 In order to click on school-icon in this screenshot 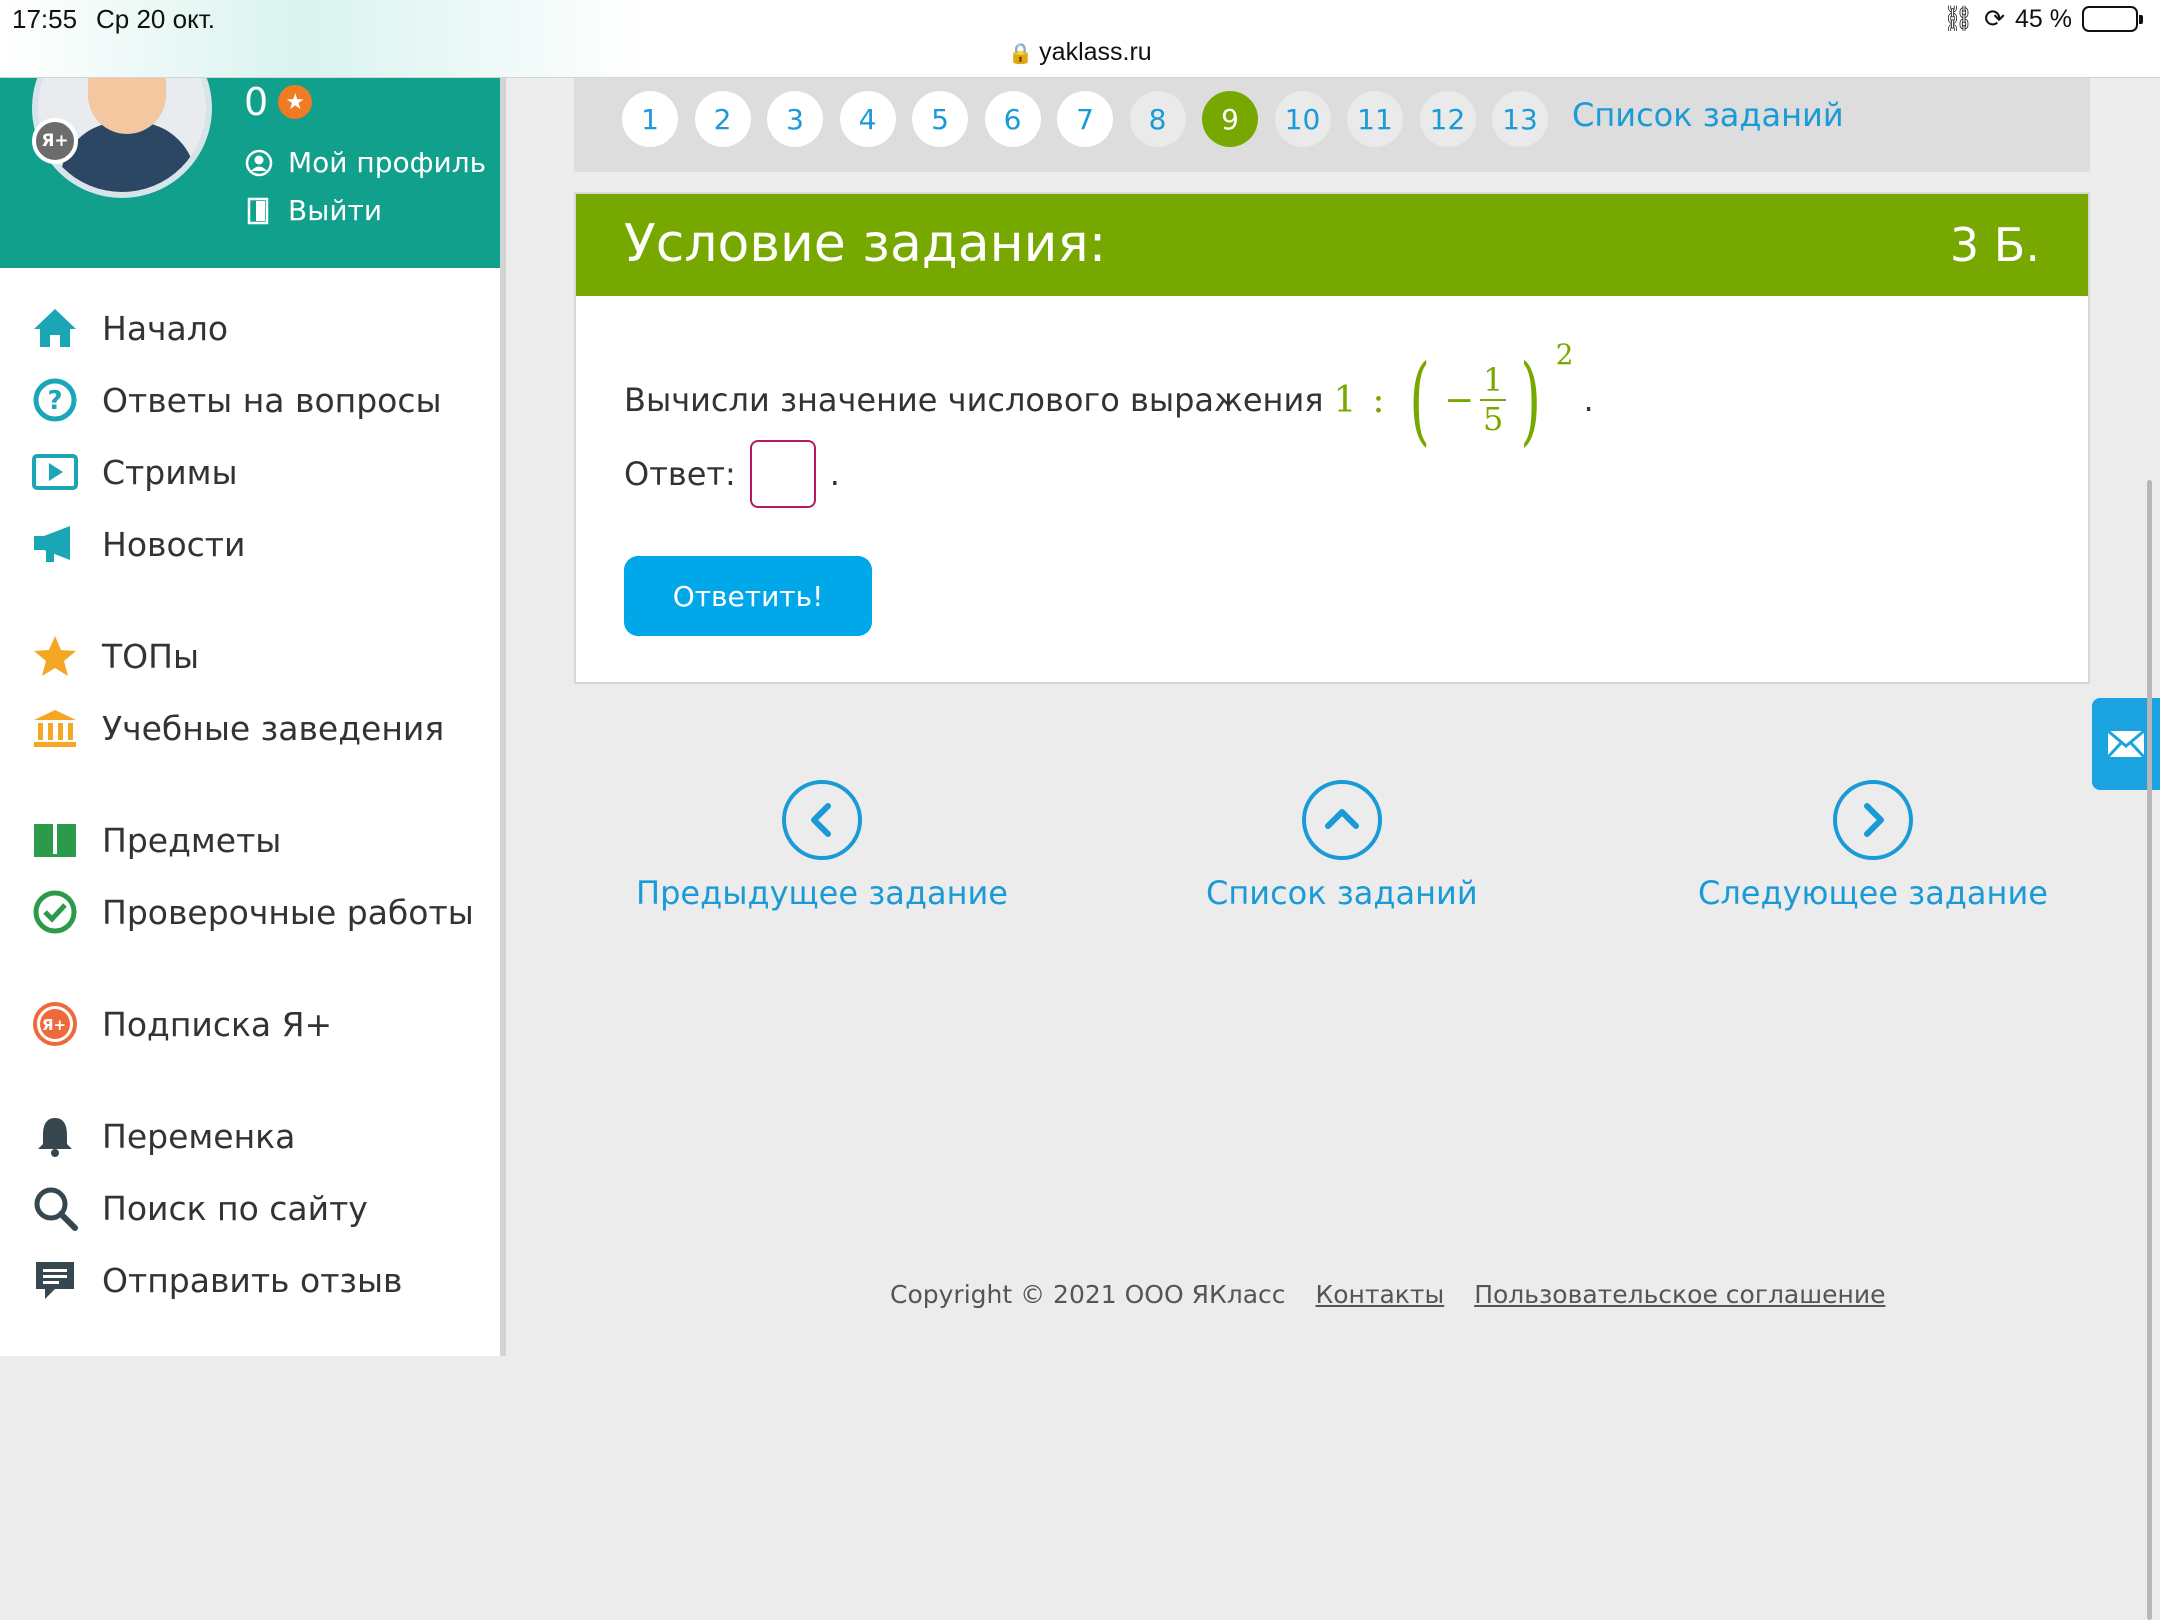, I will do `click(55, 728)`.